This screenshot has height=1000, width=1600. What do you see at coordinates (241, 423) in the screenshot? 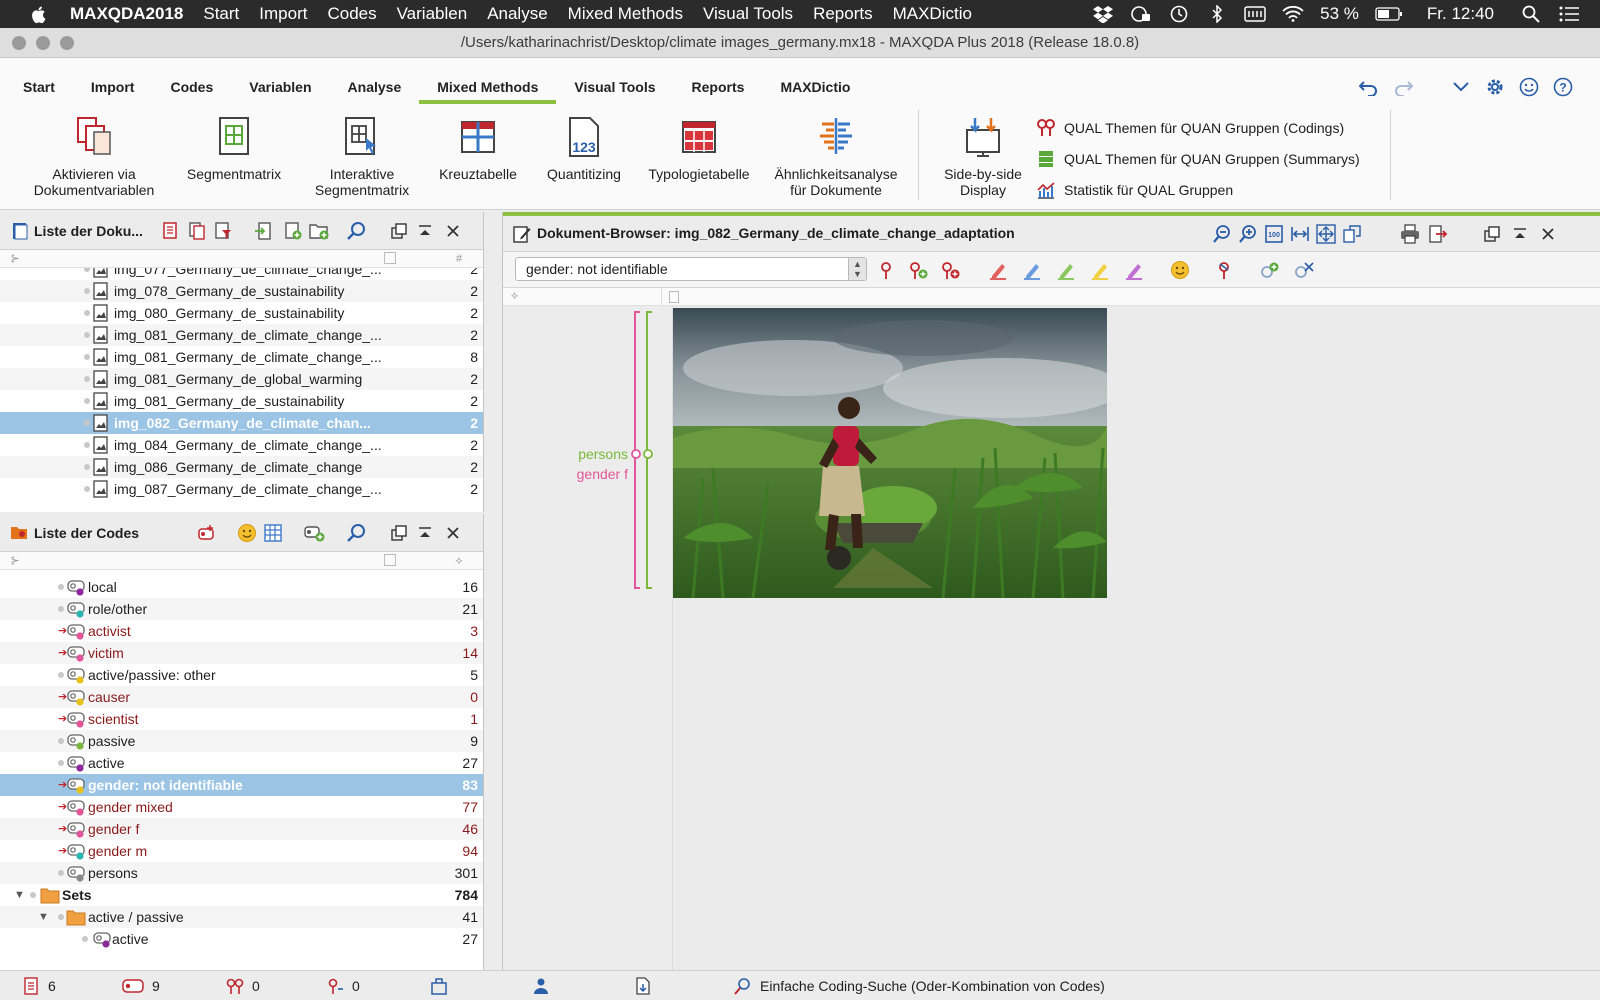
I see `document-row: img_082_Germany_de_climate_chan... 2` at bounding box center [241, 423].